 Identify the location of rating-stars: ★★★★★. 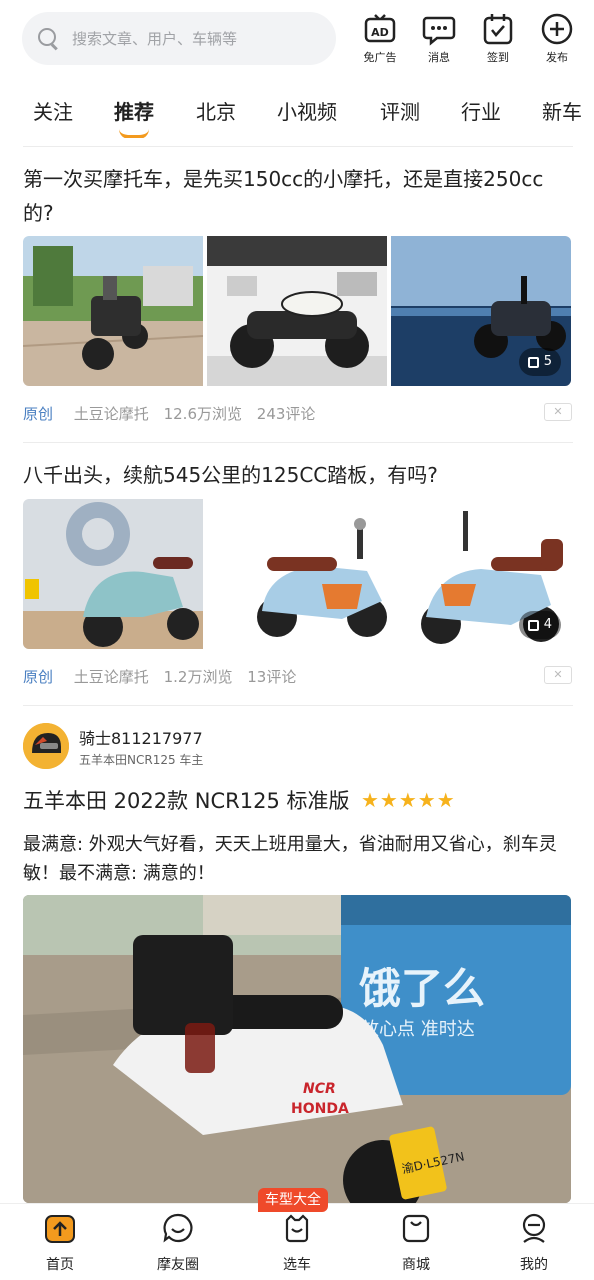
(408, 800).